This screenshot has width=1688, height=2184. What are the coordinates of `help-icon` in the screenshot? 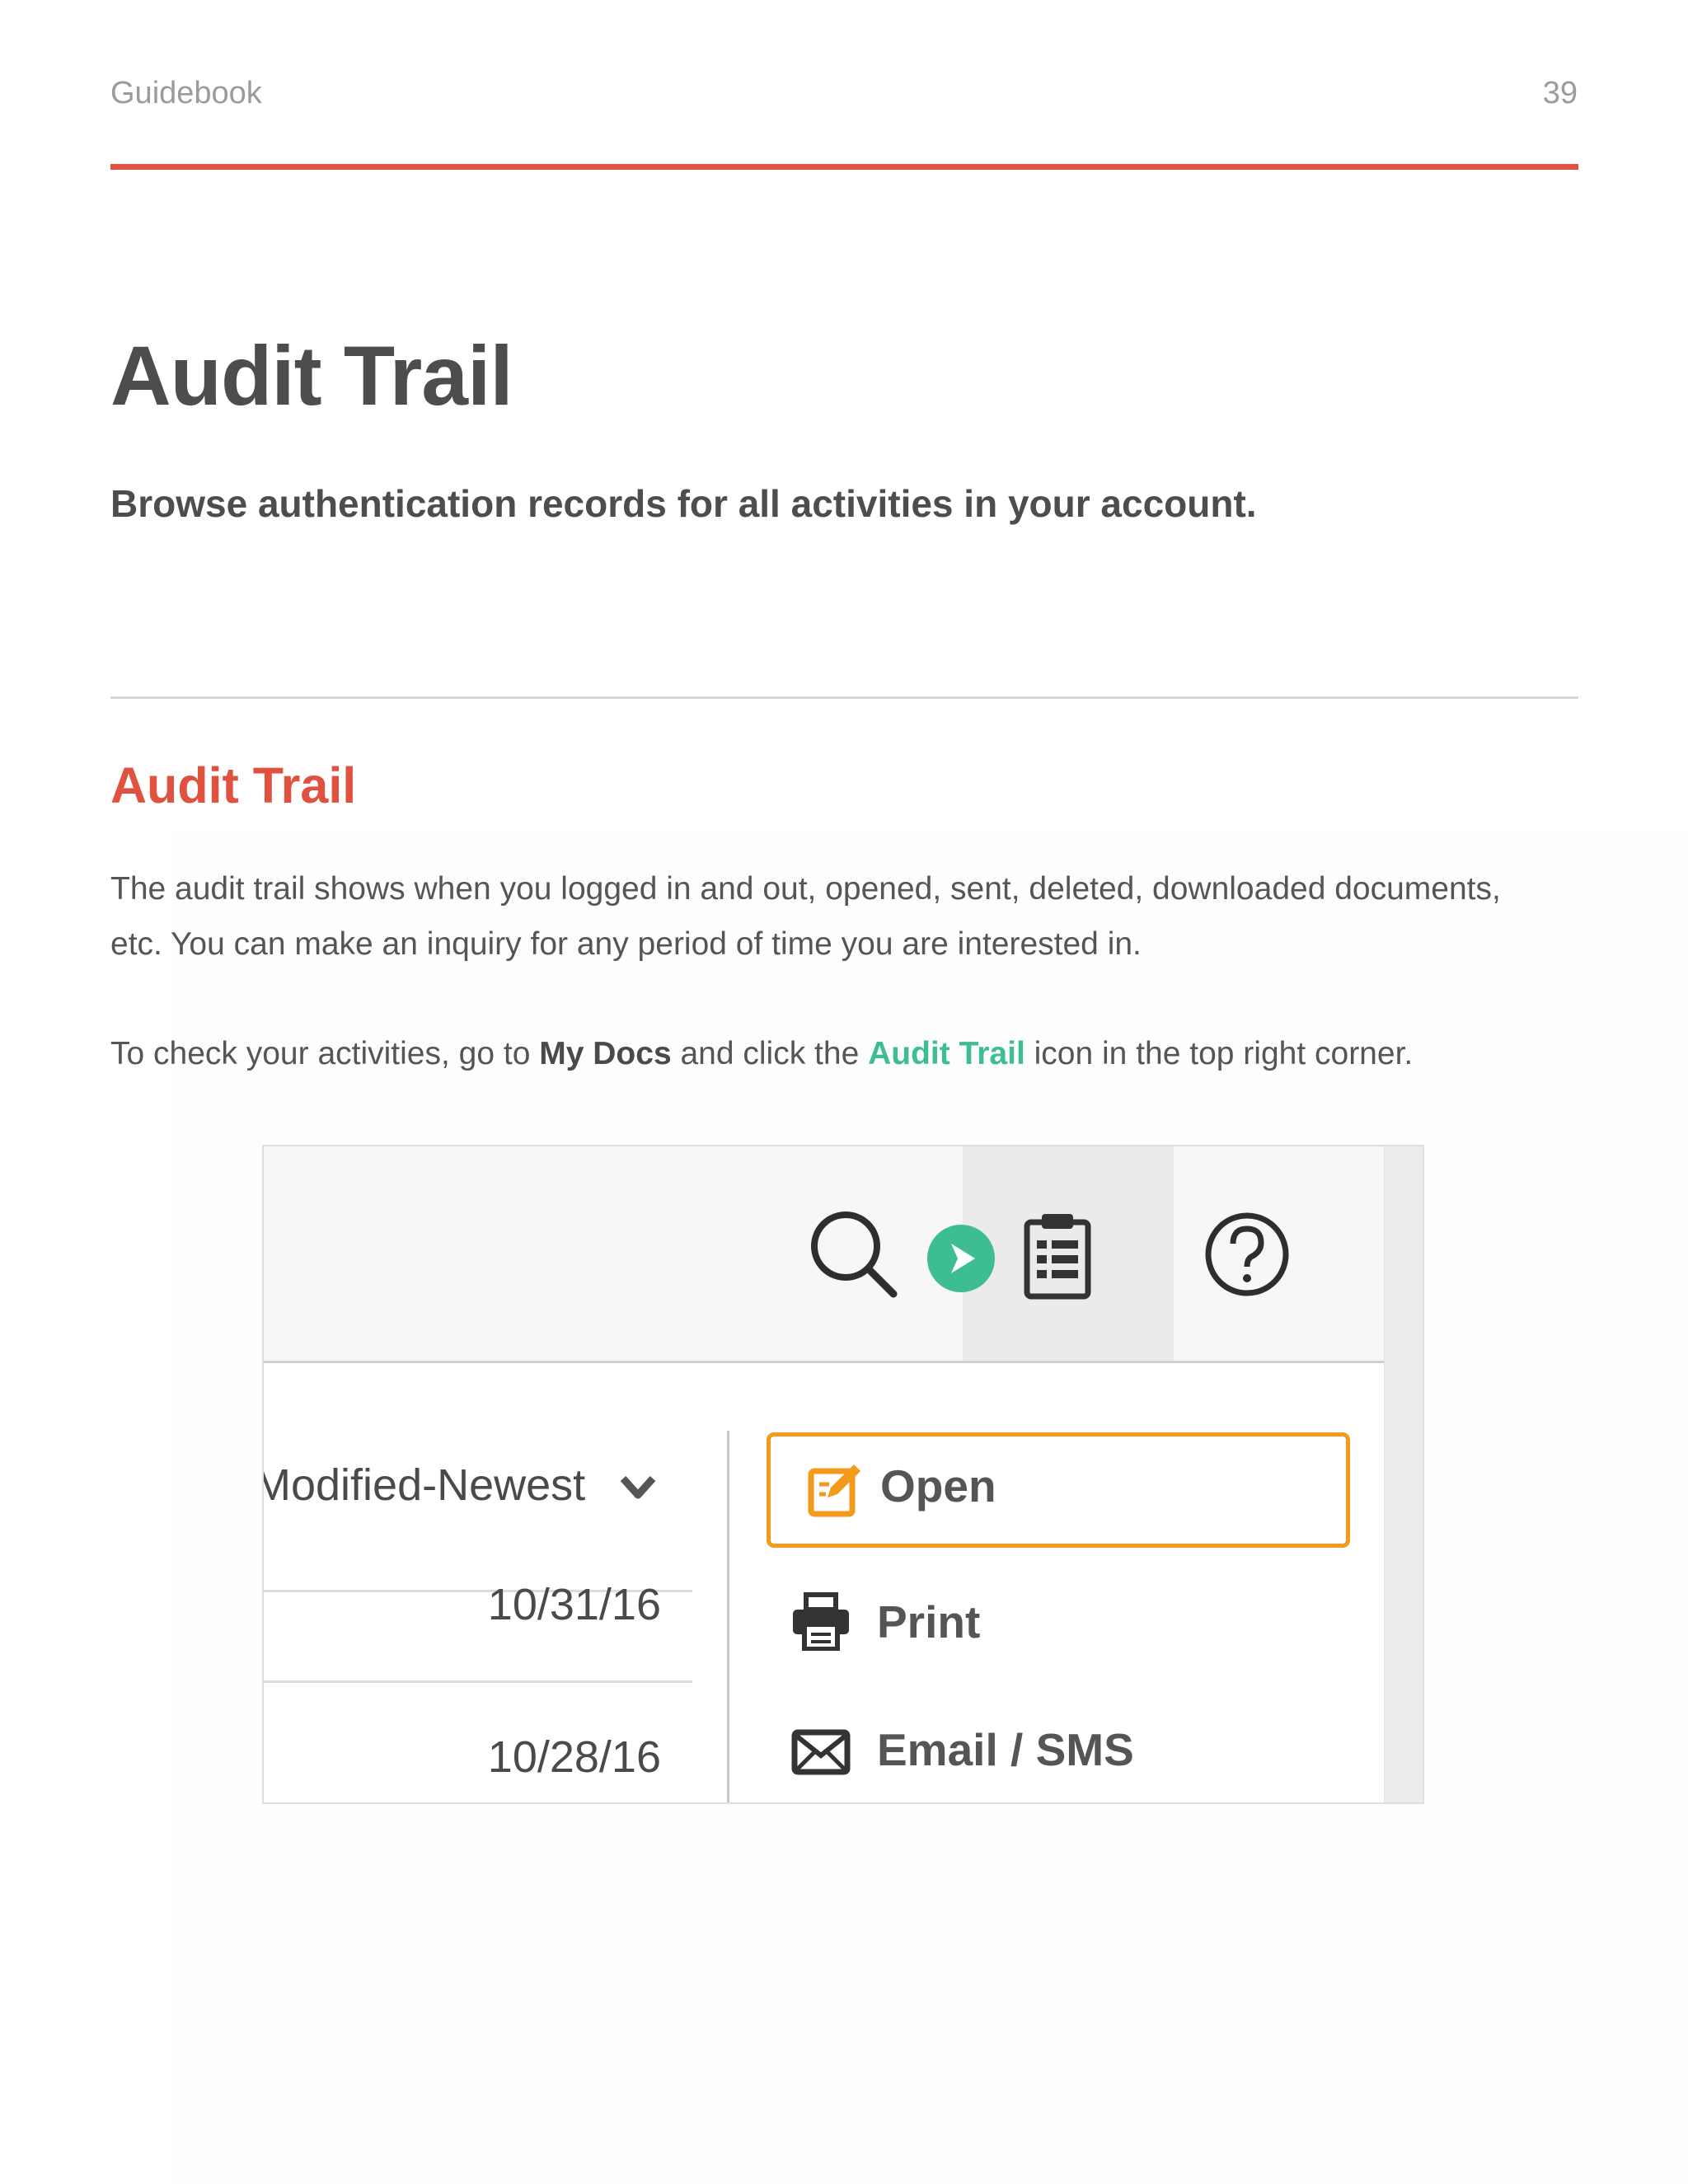 It's located at (1247, 1254).